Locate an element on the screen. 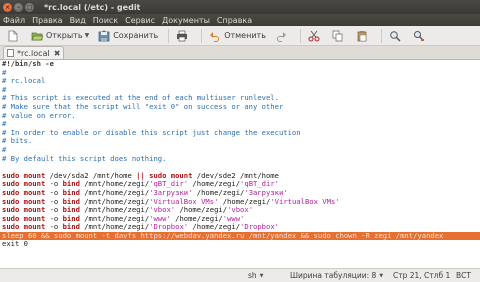 The image size is (480, 282). tab-width-selector: Ширина табуляции: 8 ▼ is located at coordinates (336, 275).